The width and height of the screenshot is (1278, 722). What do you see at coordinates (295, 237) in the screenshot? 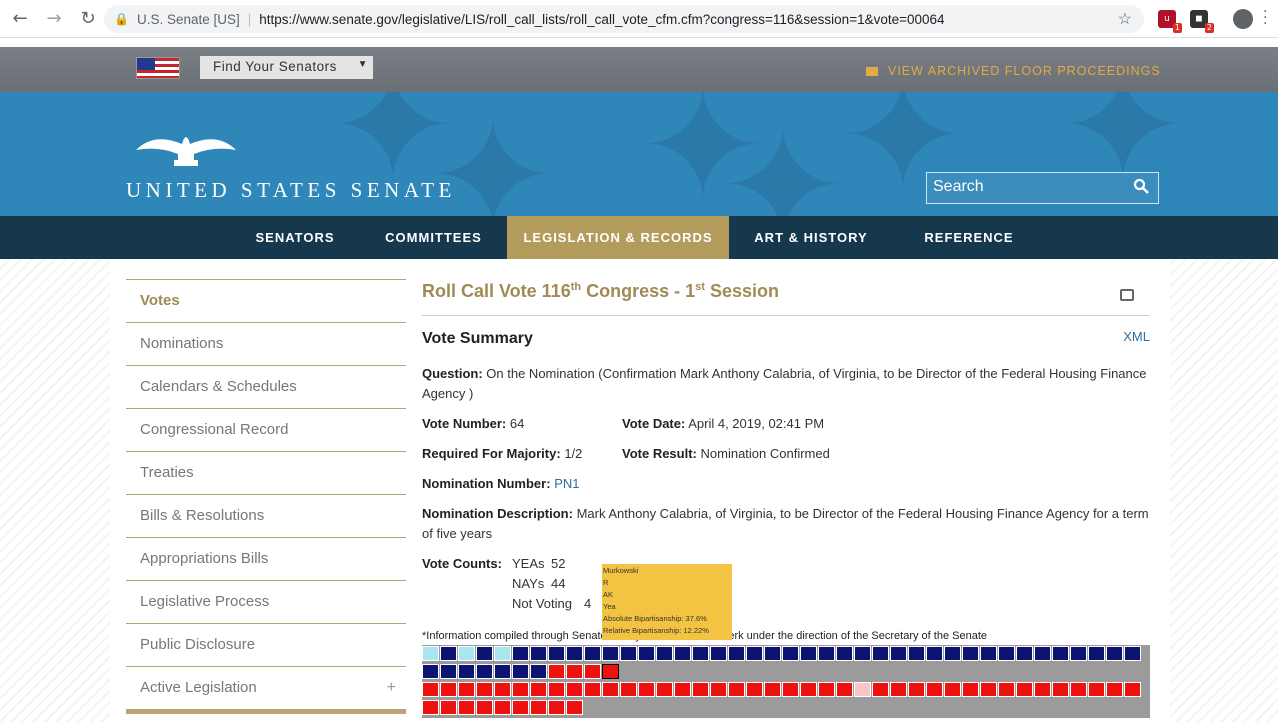
I see `nav-senators: SENATORS` at bounding box center [295, 237].